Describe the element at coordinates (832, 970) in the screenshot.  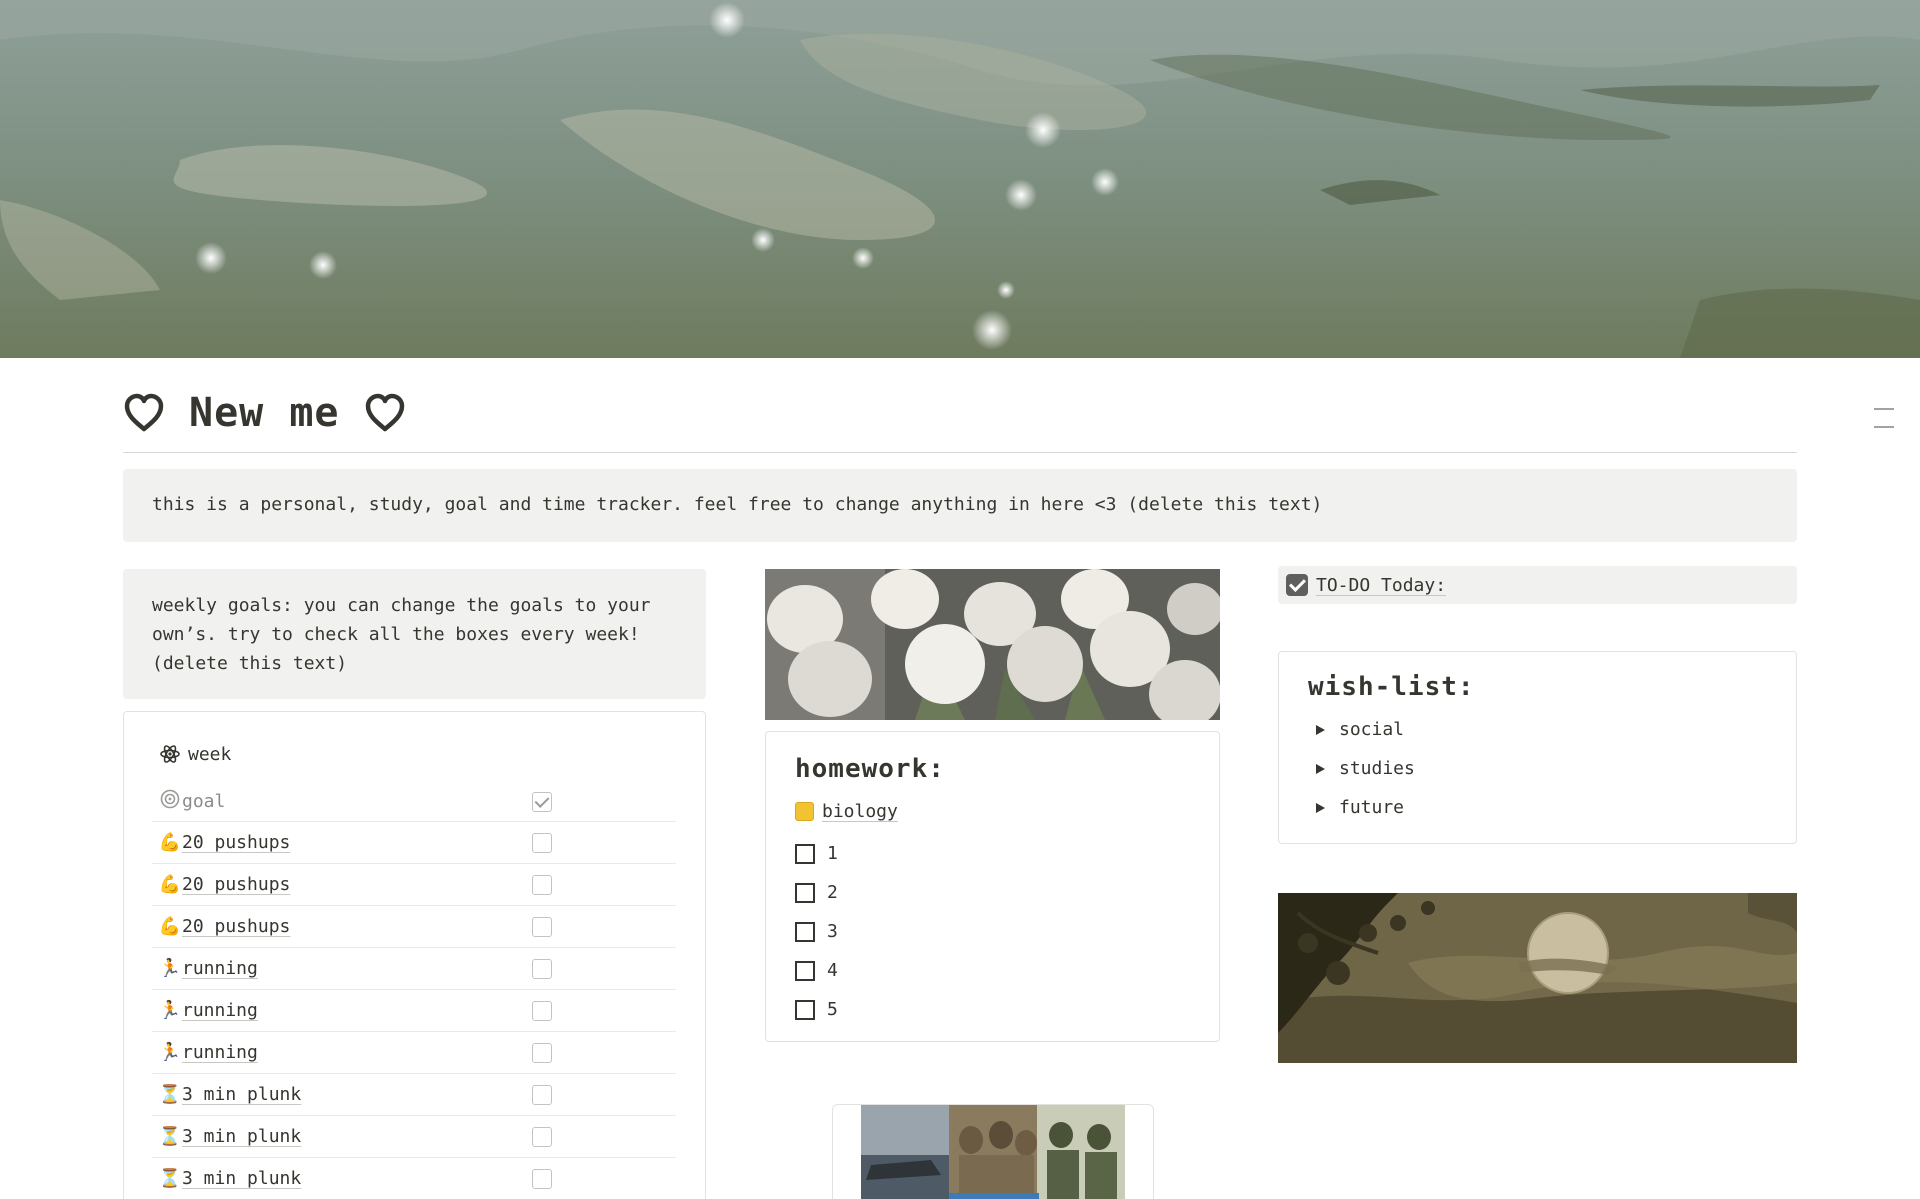
I see `todo-label: 4` at that location.